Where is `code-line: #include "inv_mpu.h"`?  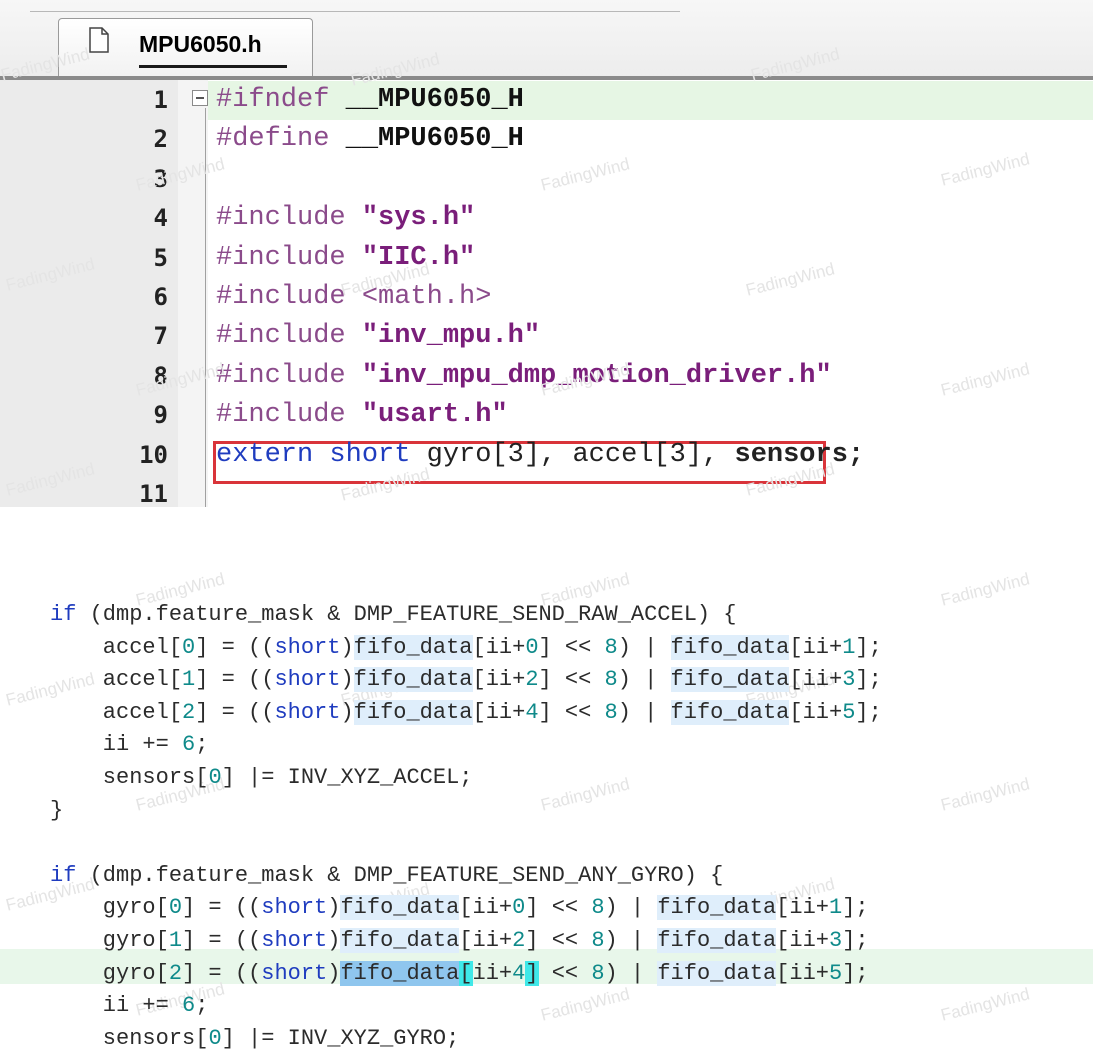
code-line: #include "inv_mpu.h" is located at coordinates (378, 336).